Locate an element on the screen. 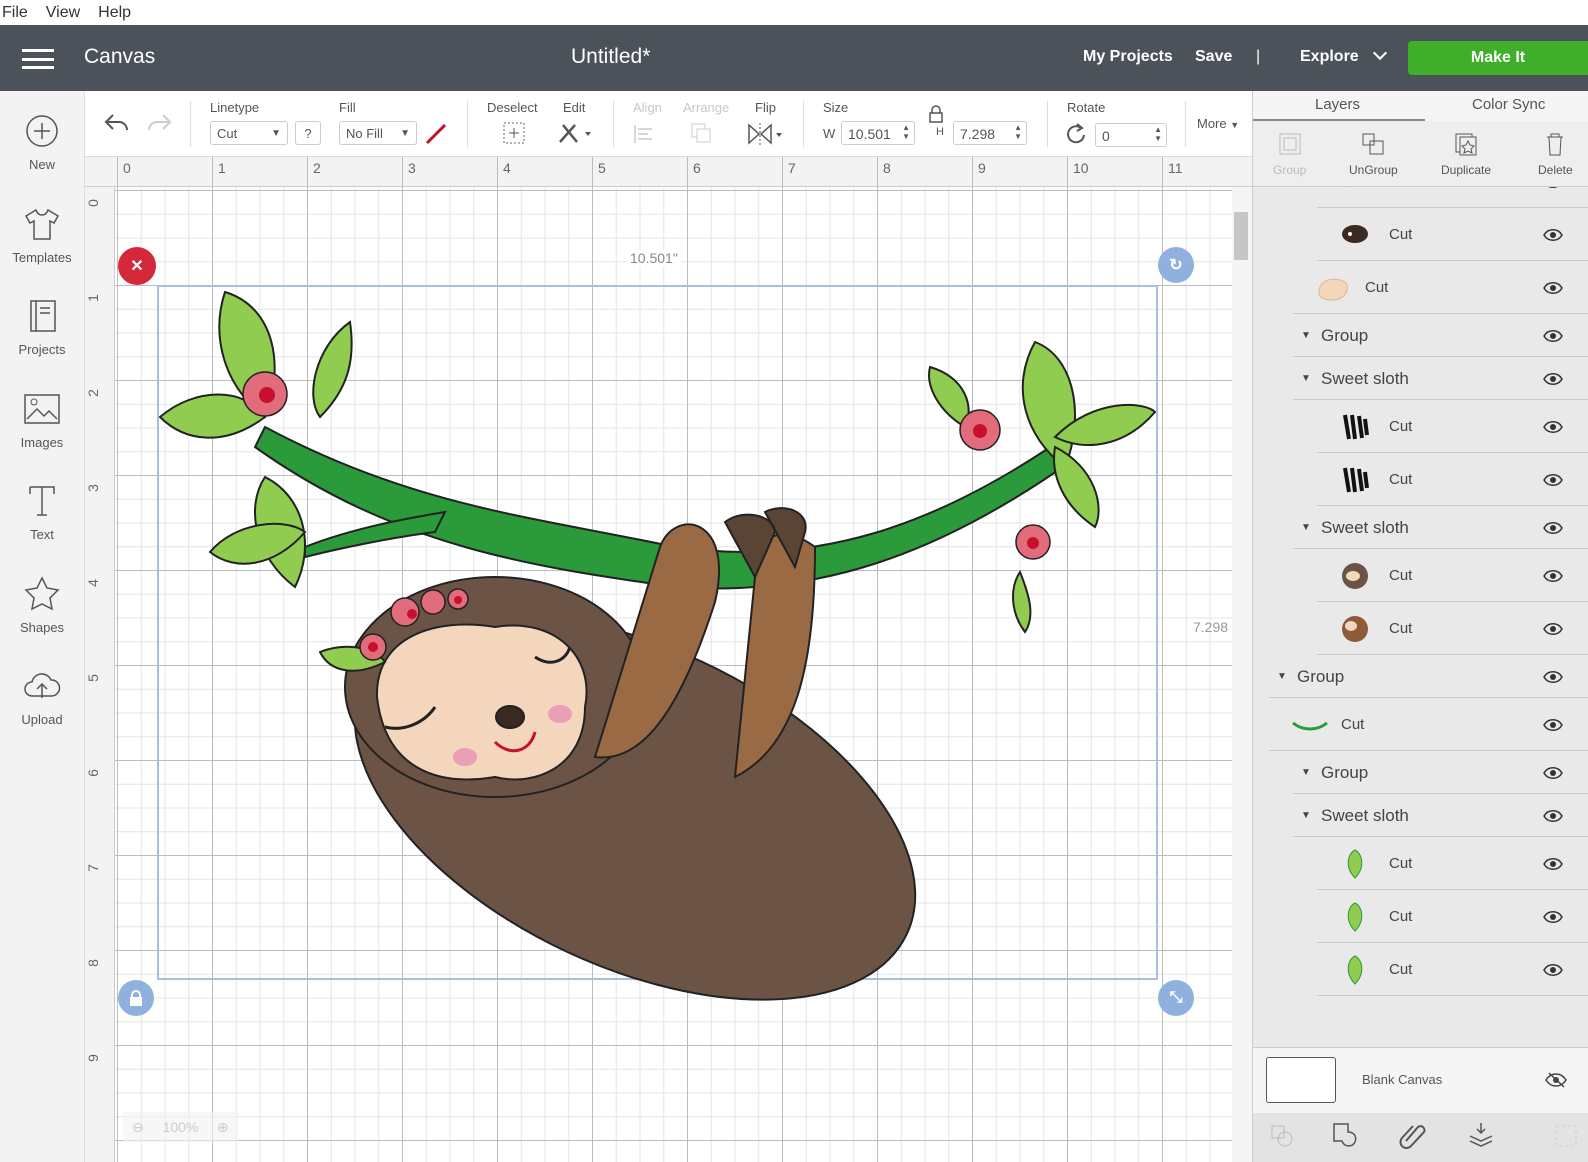 This screenshot has width=1588, height=1162. undo-icon is located at coordinates (117, 123).